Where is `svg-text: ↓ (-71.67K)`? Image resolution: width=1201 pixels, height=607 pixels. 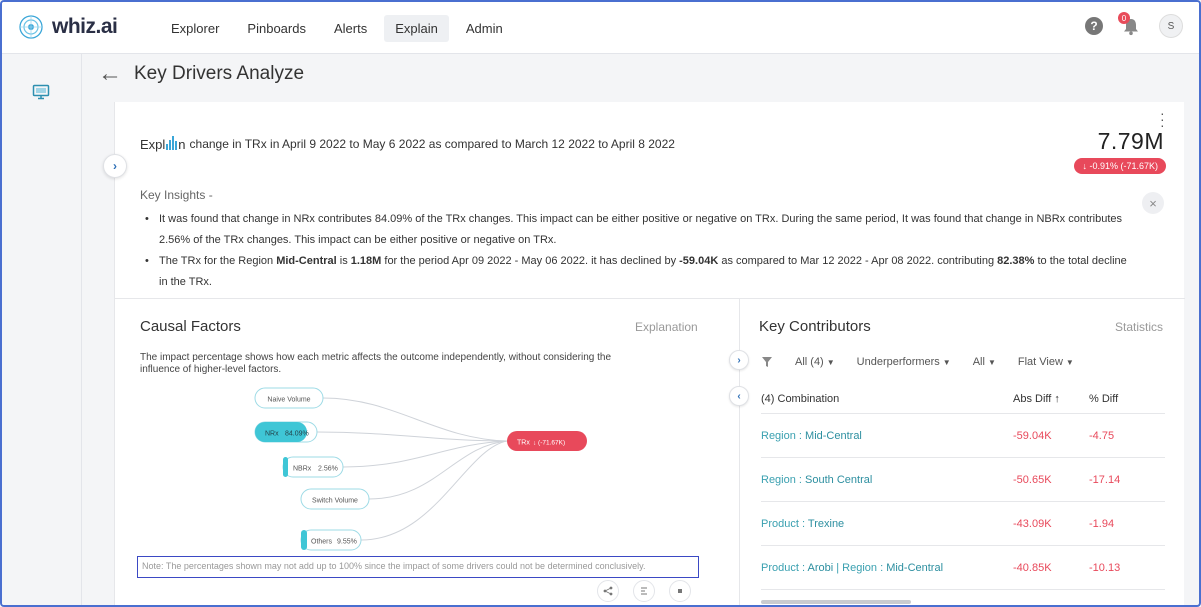 svg-text: ↓ (-71.67K) is located at coordinates (549, 443).